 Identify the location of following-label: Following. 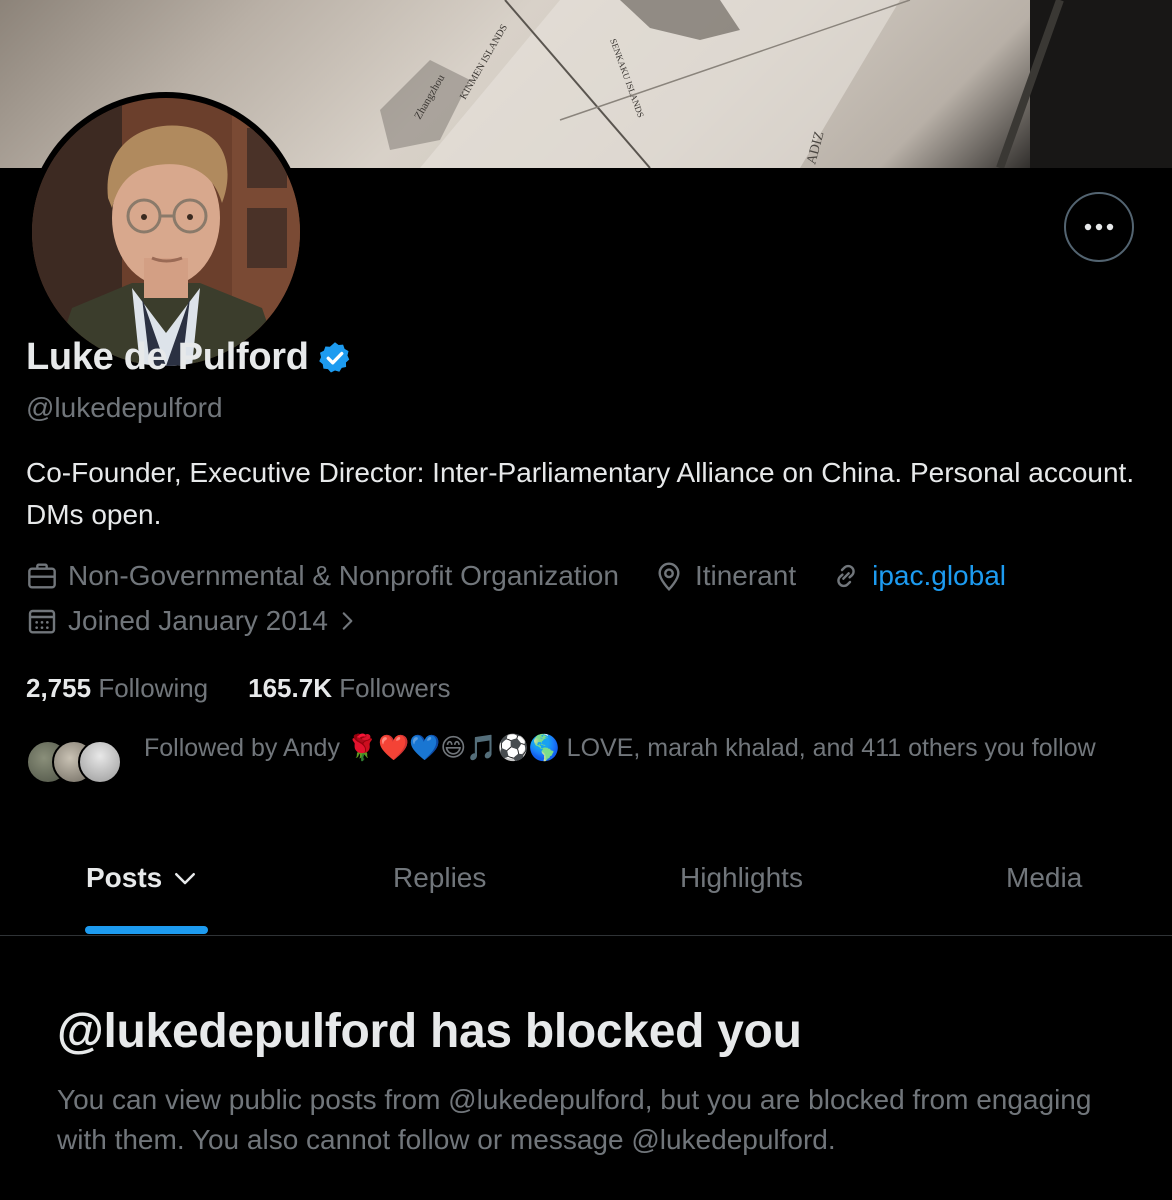
(153, 688).